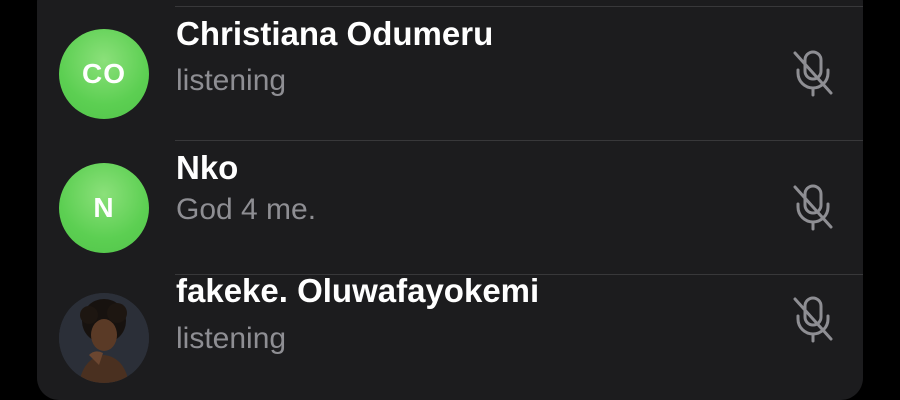 The width and height of the screenshot is (900, 400). I want to click on profile-photo-icon, so click(104, 338).